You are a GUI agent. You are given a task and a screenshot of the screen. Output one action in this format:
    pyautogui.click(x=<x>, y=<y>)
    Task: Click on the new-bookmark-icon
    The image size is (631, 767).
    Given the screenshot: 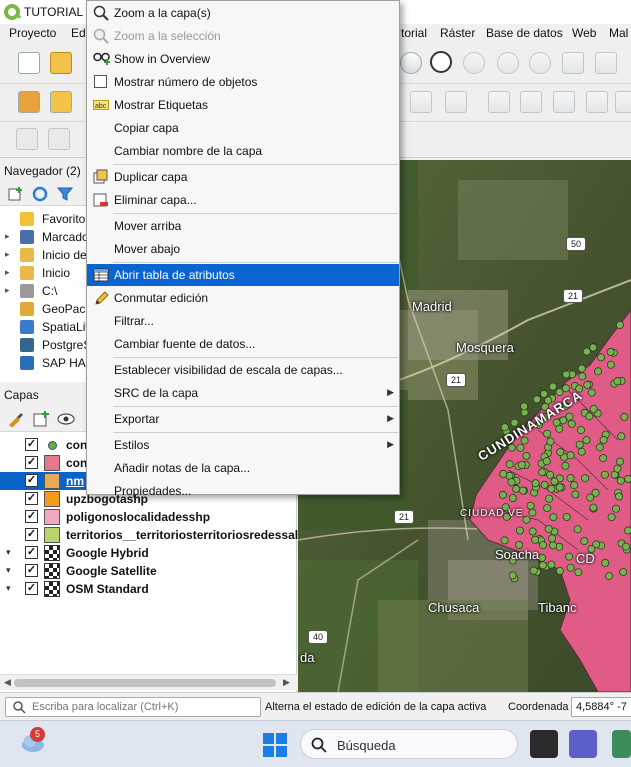 What is the action you would take?
    pyautogui.click(x=606, y=63)
    